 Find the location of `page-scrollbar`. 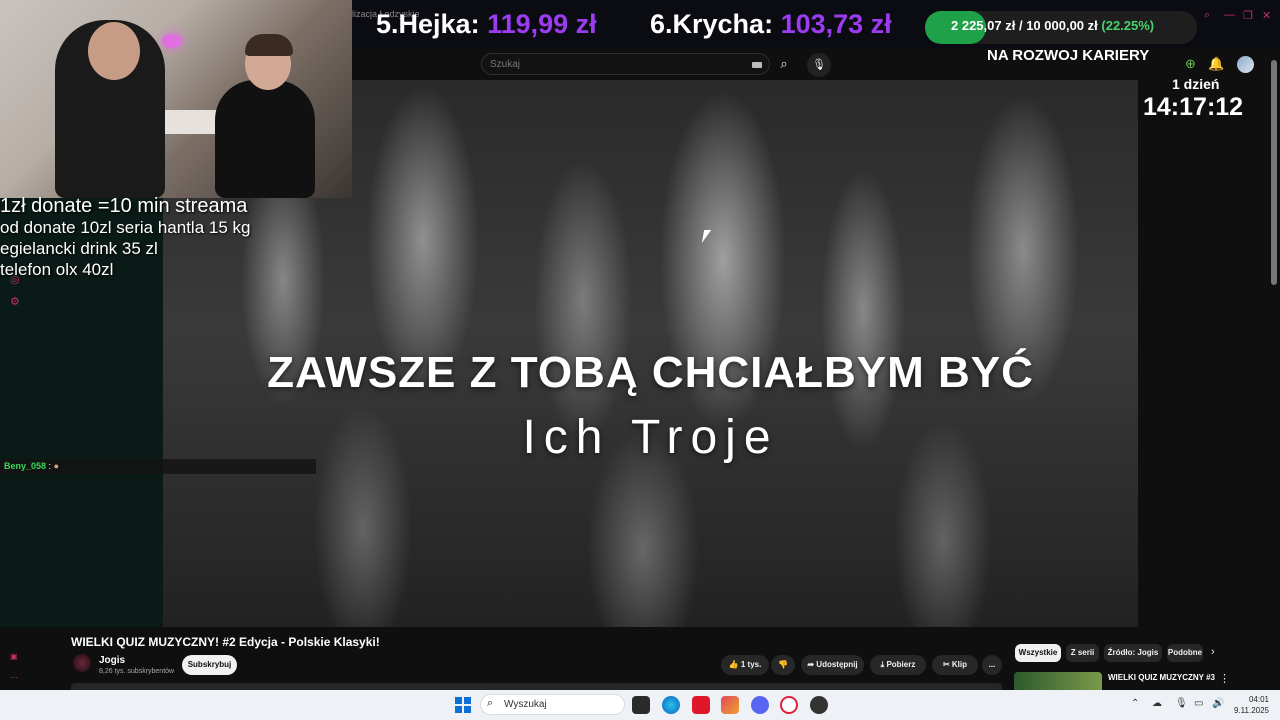

page-scrollbar is located at coordinates (1274, 172).